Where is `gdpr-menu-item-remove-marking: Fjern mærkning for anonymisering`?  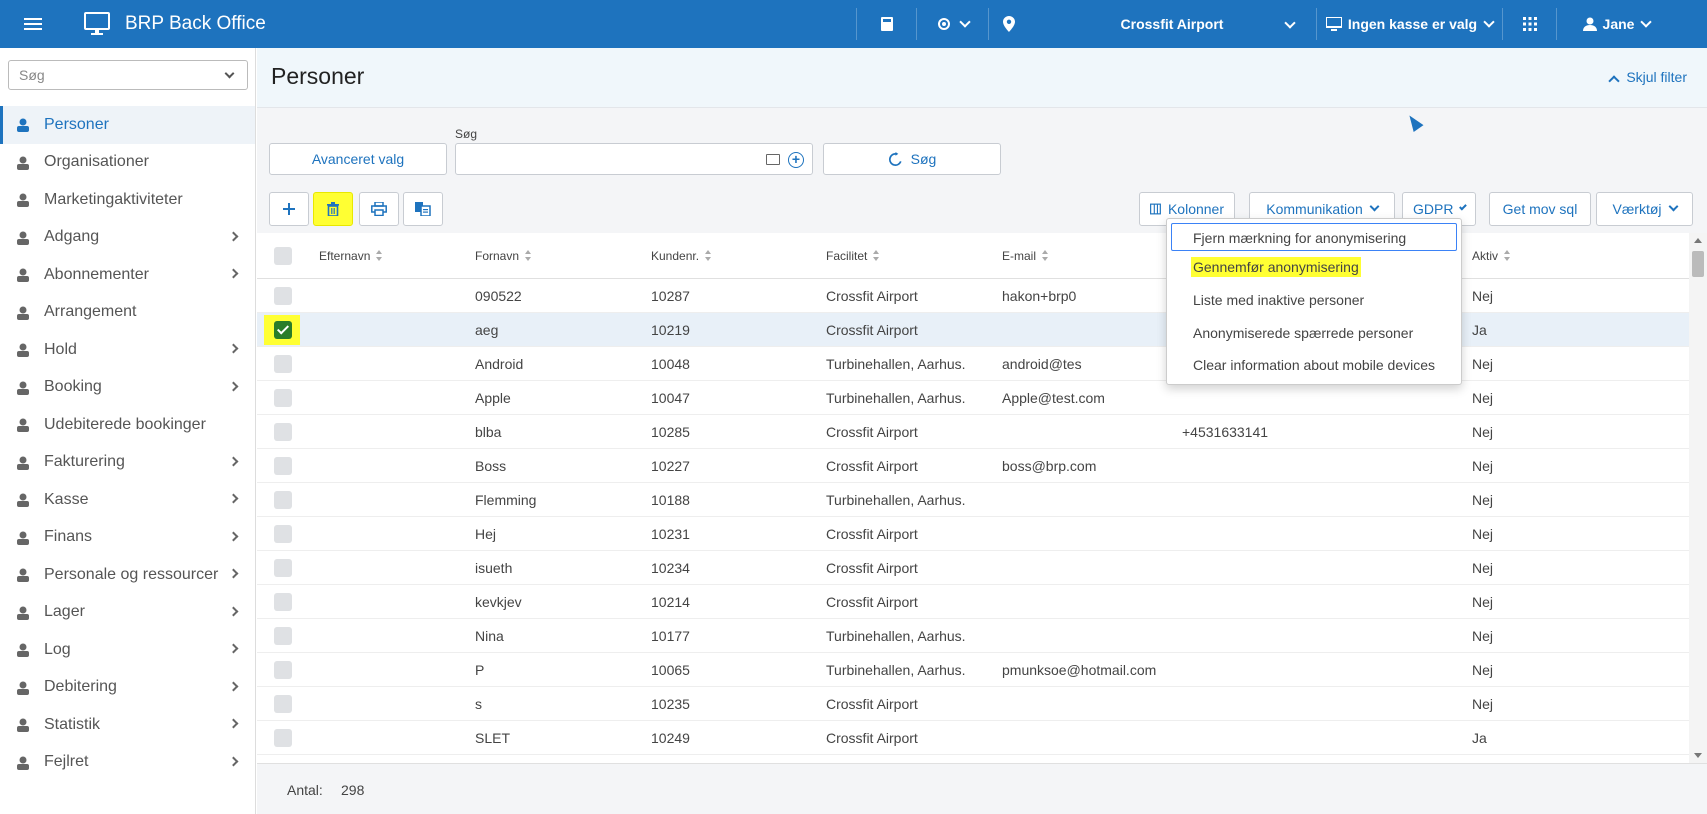
gdpr-menu-item-remove-marking: Fjern mærkning for anonymisering is located at coordinates (1314, 237).